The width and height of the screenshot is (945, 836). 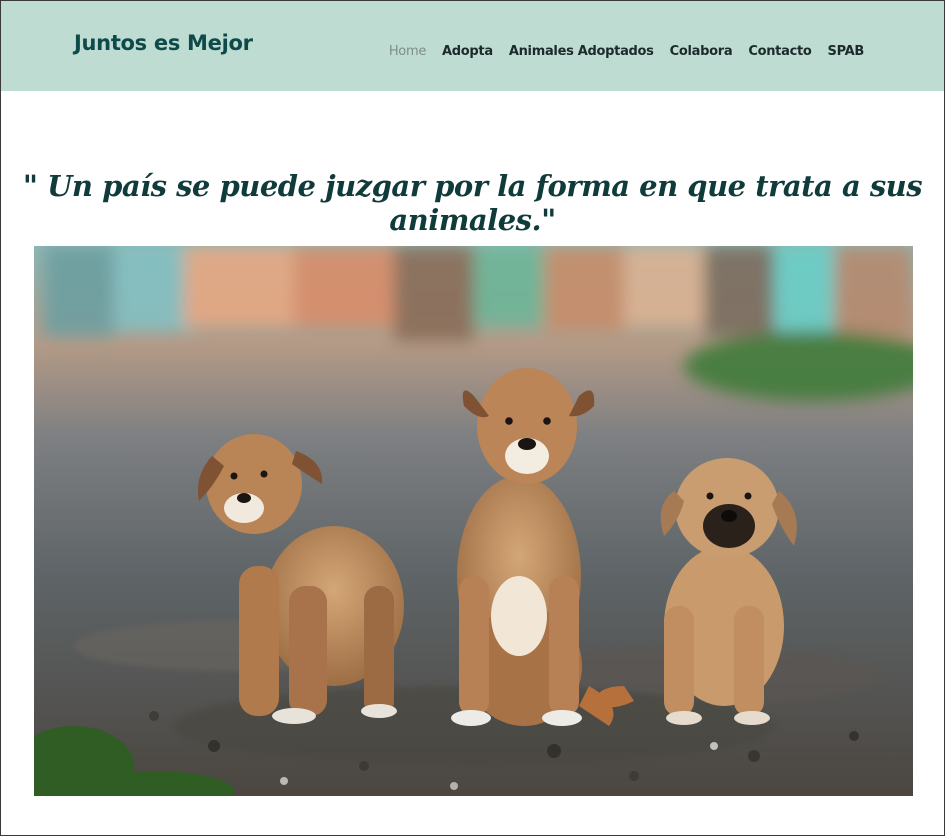 I want to click on nav-item-animales-adoptados: Animales Adoptados, so click(x=581, y=49).